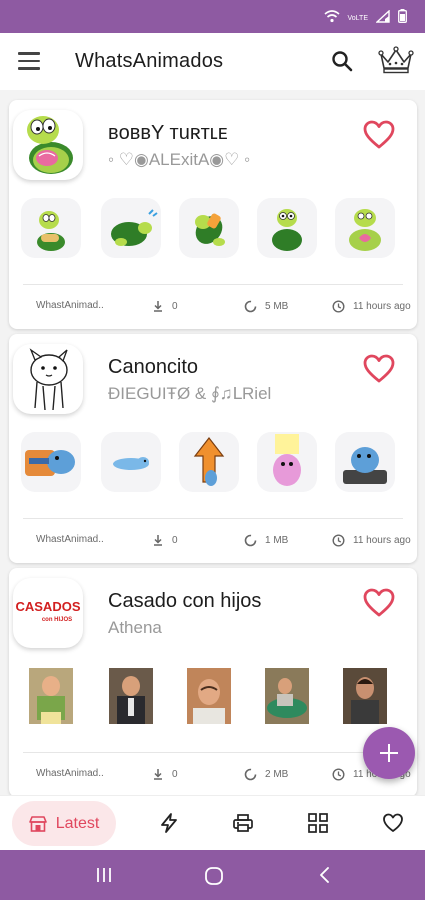 The height and width of the screenshot is (900, 425). I want to click on heart-icon, so click(393, 823).